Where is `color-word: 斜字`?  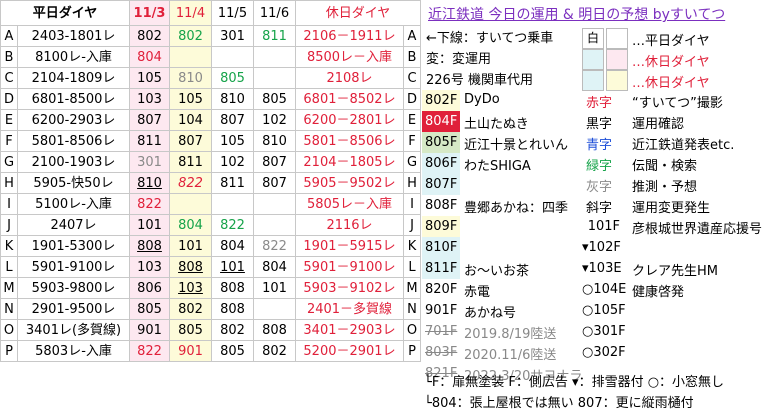 color-word: 斜字 is located at coordinates (599, 208).